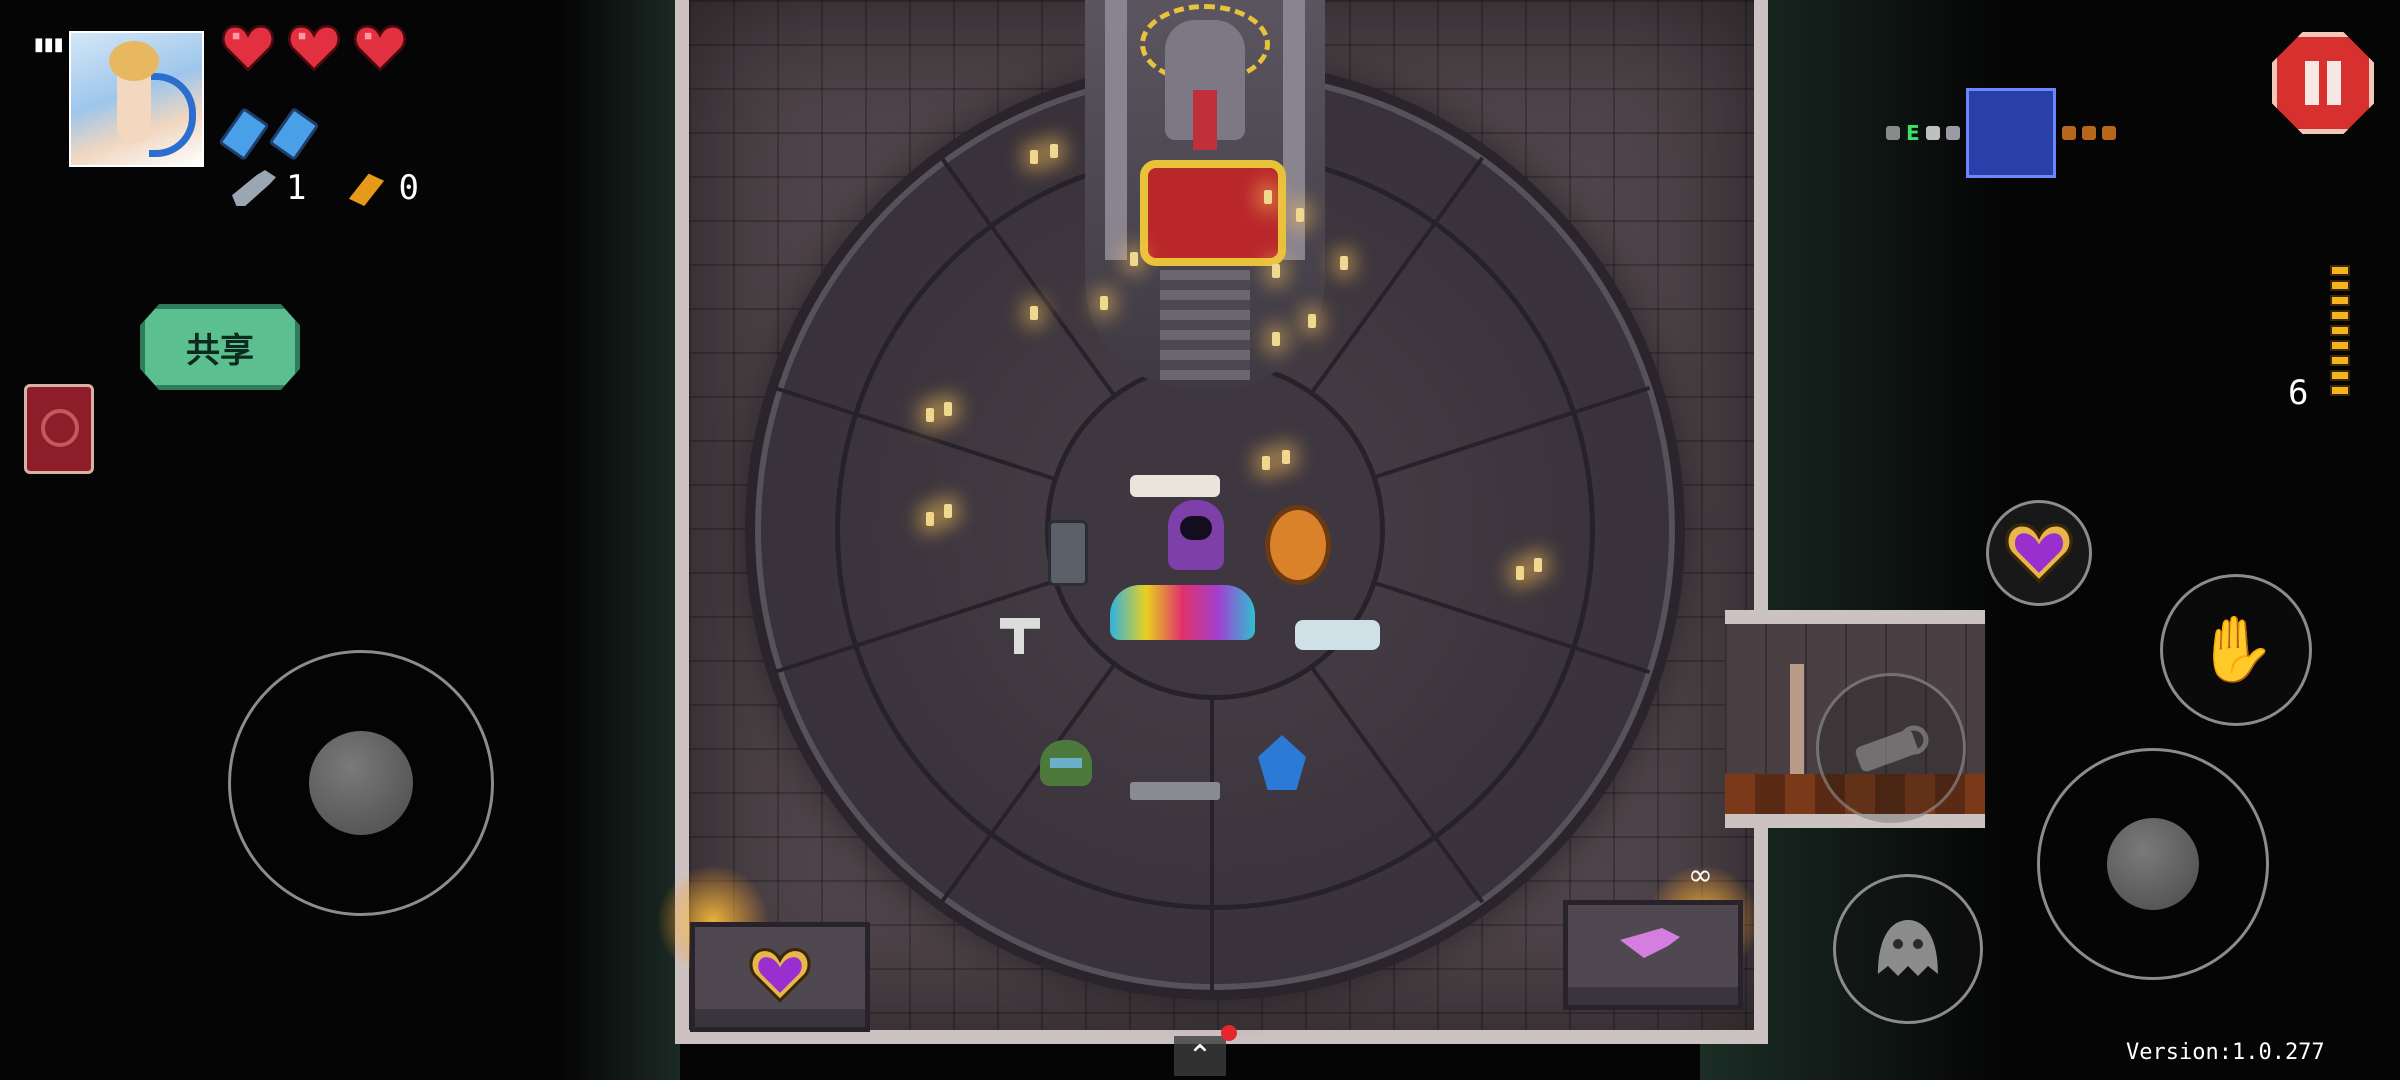 The image size is (2400, 1080). What do you see at coordinates (134, 61) in the screenshot?
I see `avatar-hair` at bounding box center [134, 61].